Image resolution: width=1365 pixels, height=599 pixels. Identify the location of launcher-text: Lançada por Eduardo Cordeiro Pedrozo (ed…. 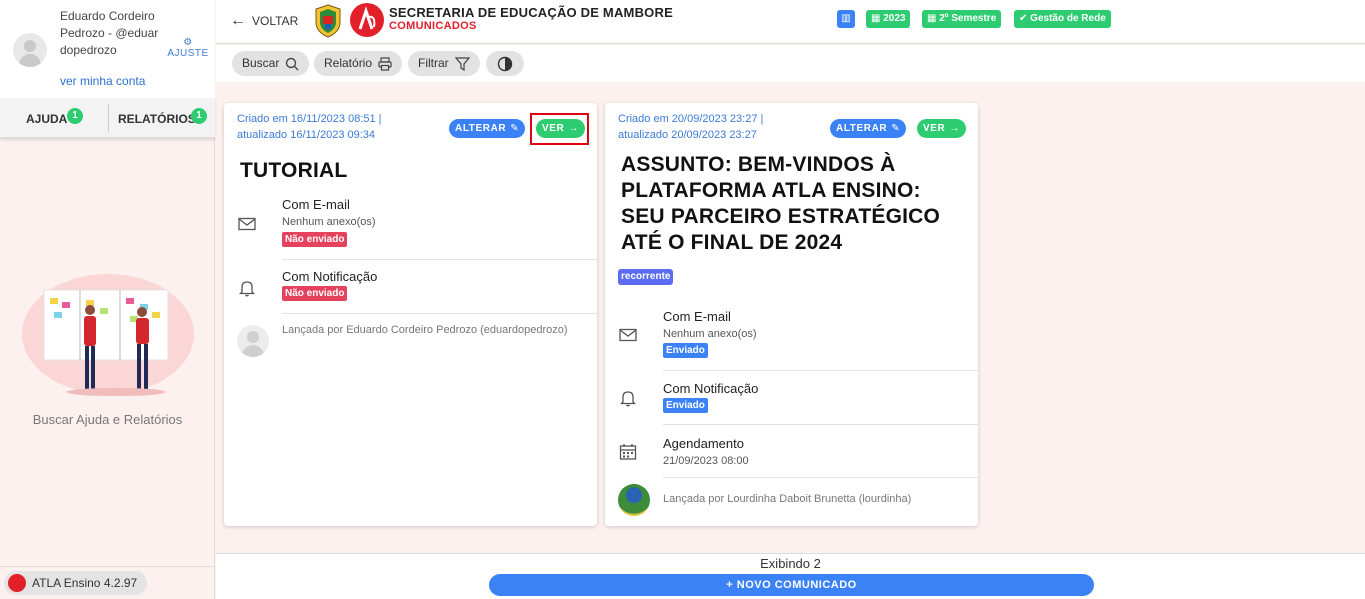
(425, 330).